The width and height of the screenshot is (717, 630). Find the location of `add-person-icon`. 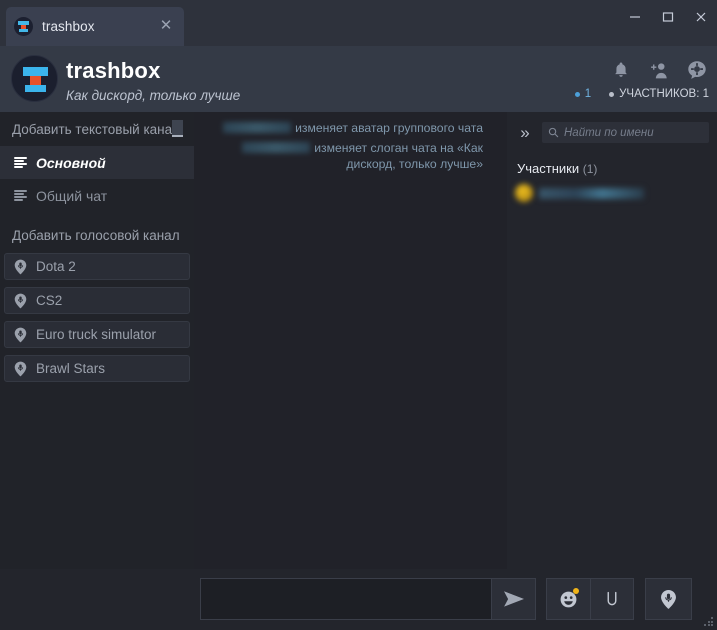

add-person-icon is located at coordinates (659, 70).